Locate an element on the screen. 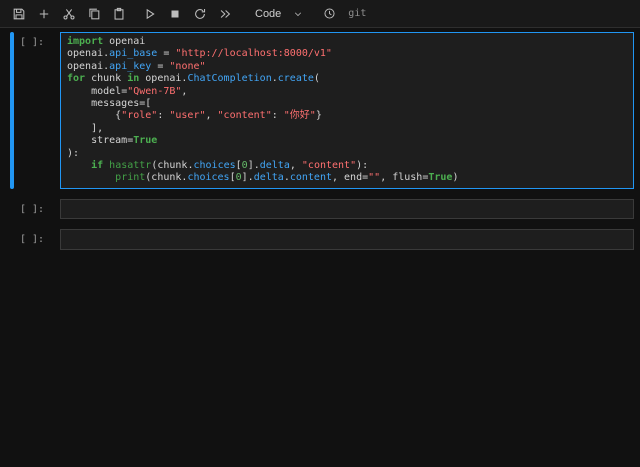 The image size is (640, 467). code-line: stream=True is located at coordinates (112, 141).